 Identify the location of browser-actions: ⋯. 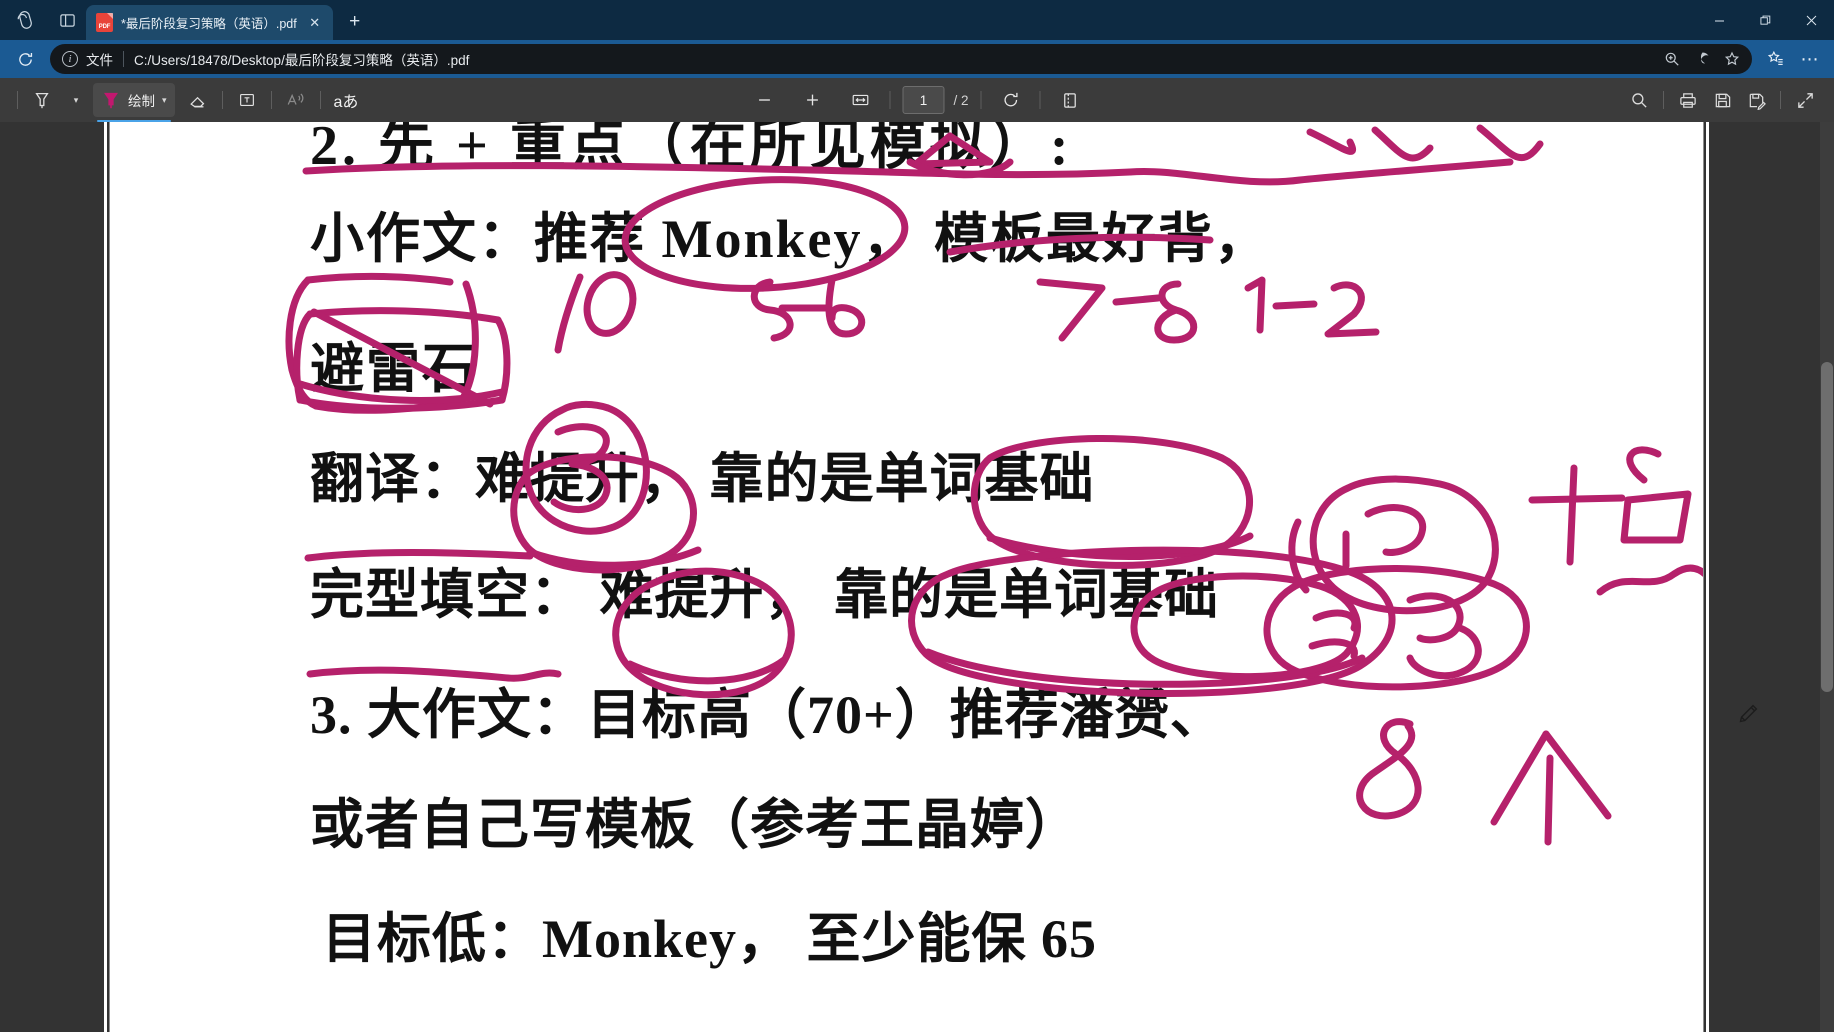
(1793, 59).